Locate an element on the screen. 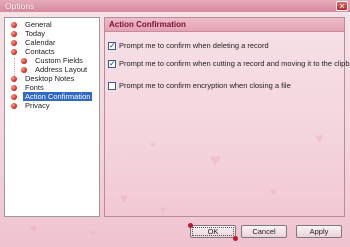 This screenshot has width=350, height=247. tree-item-label: Privacy is located at coordinates (37, 105).